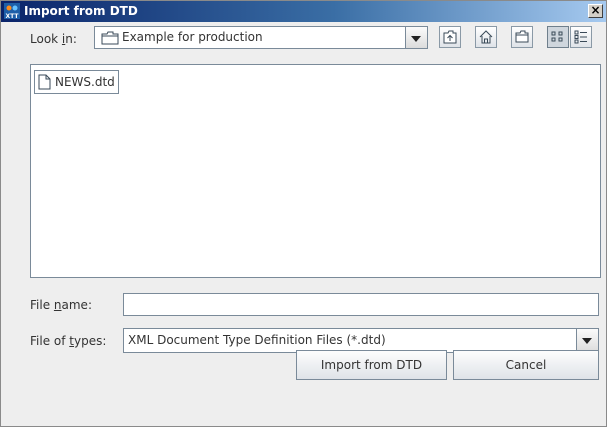 The width and height of the screenshot is (607, 427). Describe the element at coordinates (192, 37) in the screenshot. I see `look-in-value: Example for production` at that location.